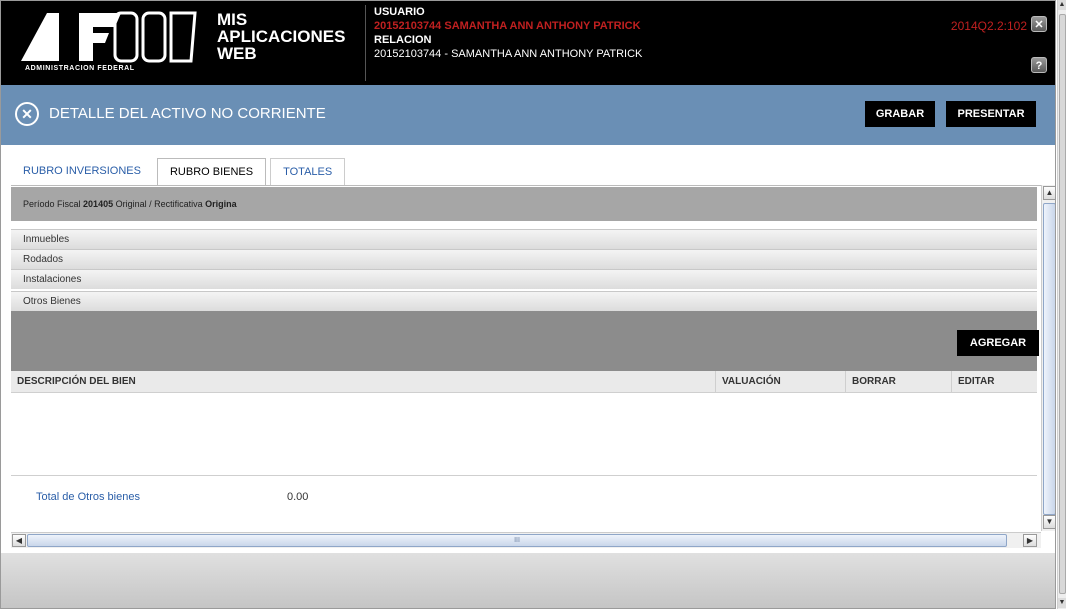  What do you see at coordinates (399, 12) in the screenshot?
I see `usuario-label: USUARIO` at bounding box center [399, 12].